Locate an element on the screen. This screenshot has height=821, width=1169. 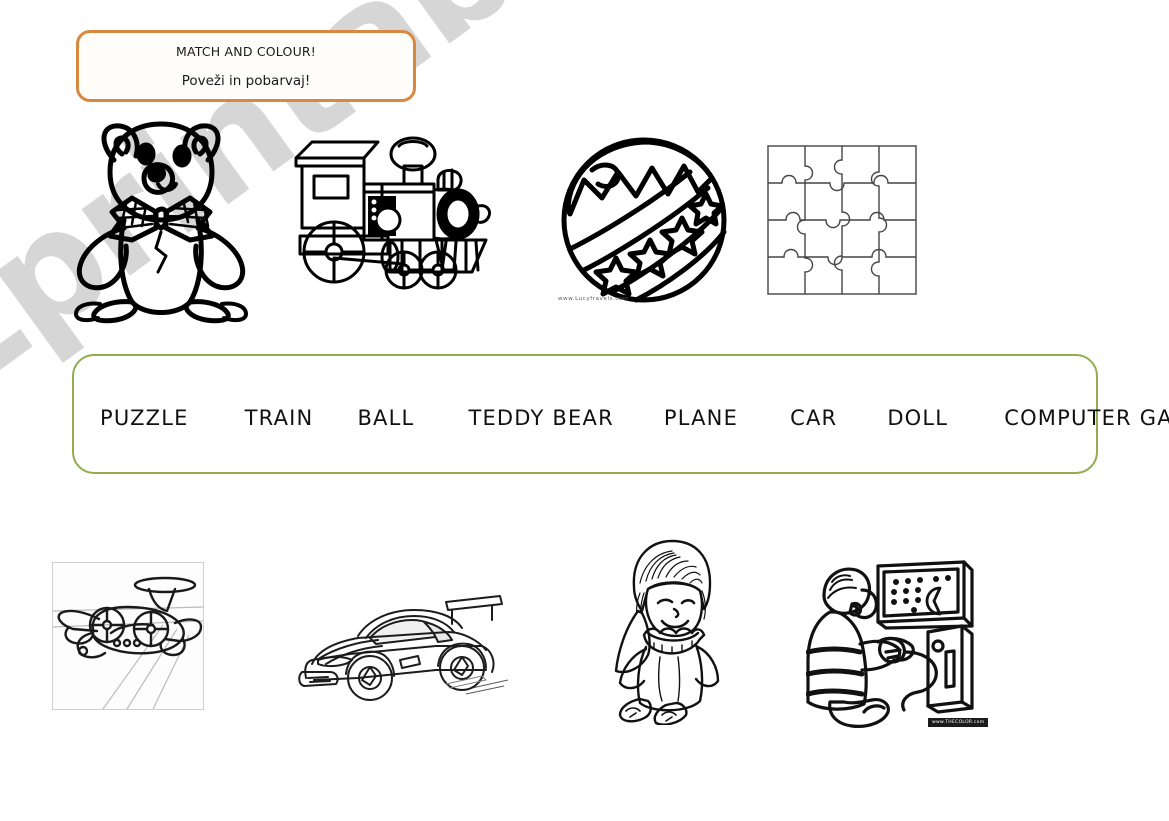
game-source-credit: www.THECOLOR.com is located at coordinates (958, 722).